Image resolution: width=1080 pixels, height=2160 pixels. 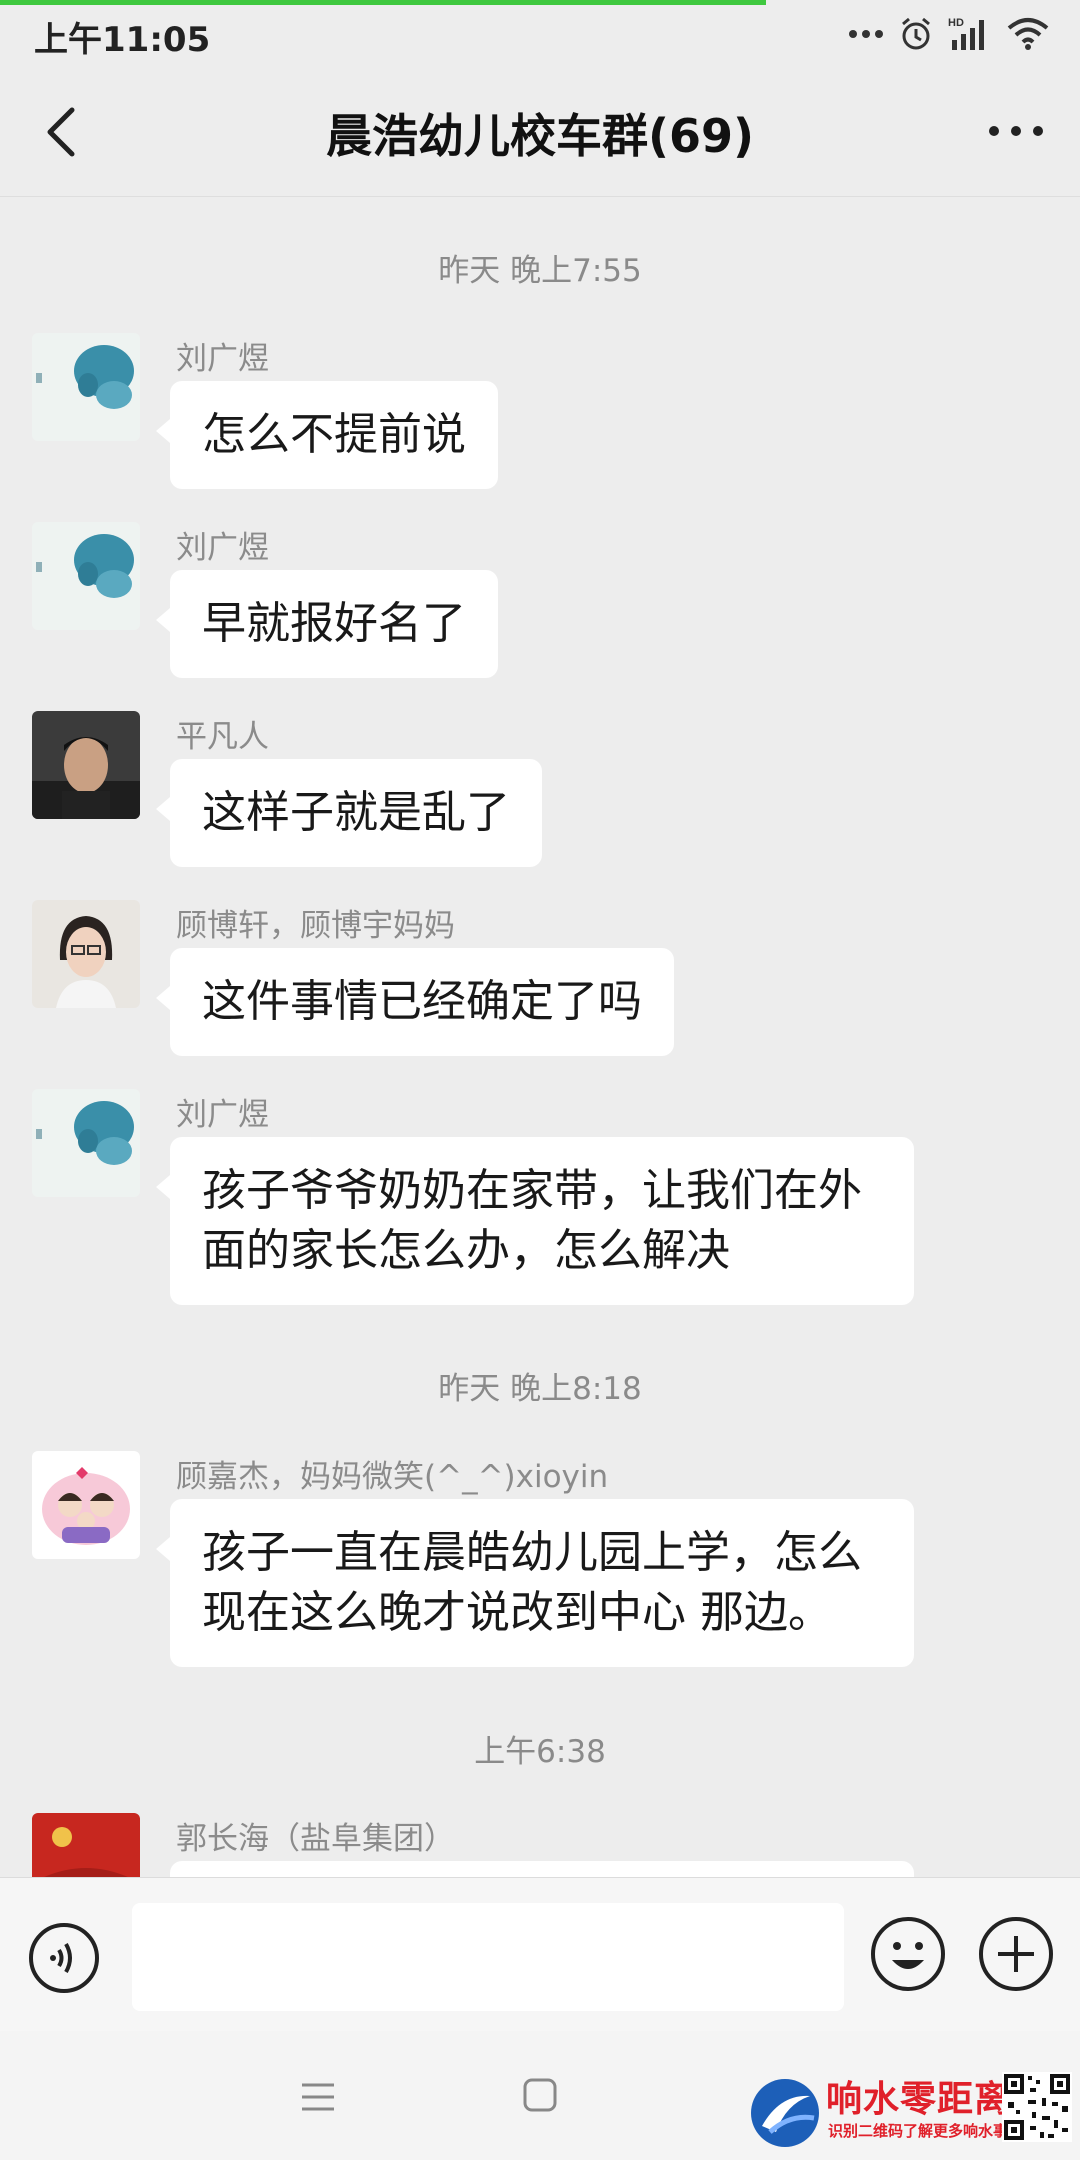 What do you see at coordinates (1028, 34) in the screenshot?
I see `wifi-icon` at bounding box center [1028, 34].